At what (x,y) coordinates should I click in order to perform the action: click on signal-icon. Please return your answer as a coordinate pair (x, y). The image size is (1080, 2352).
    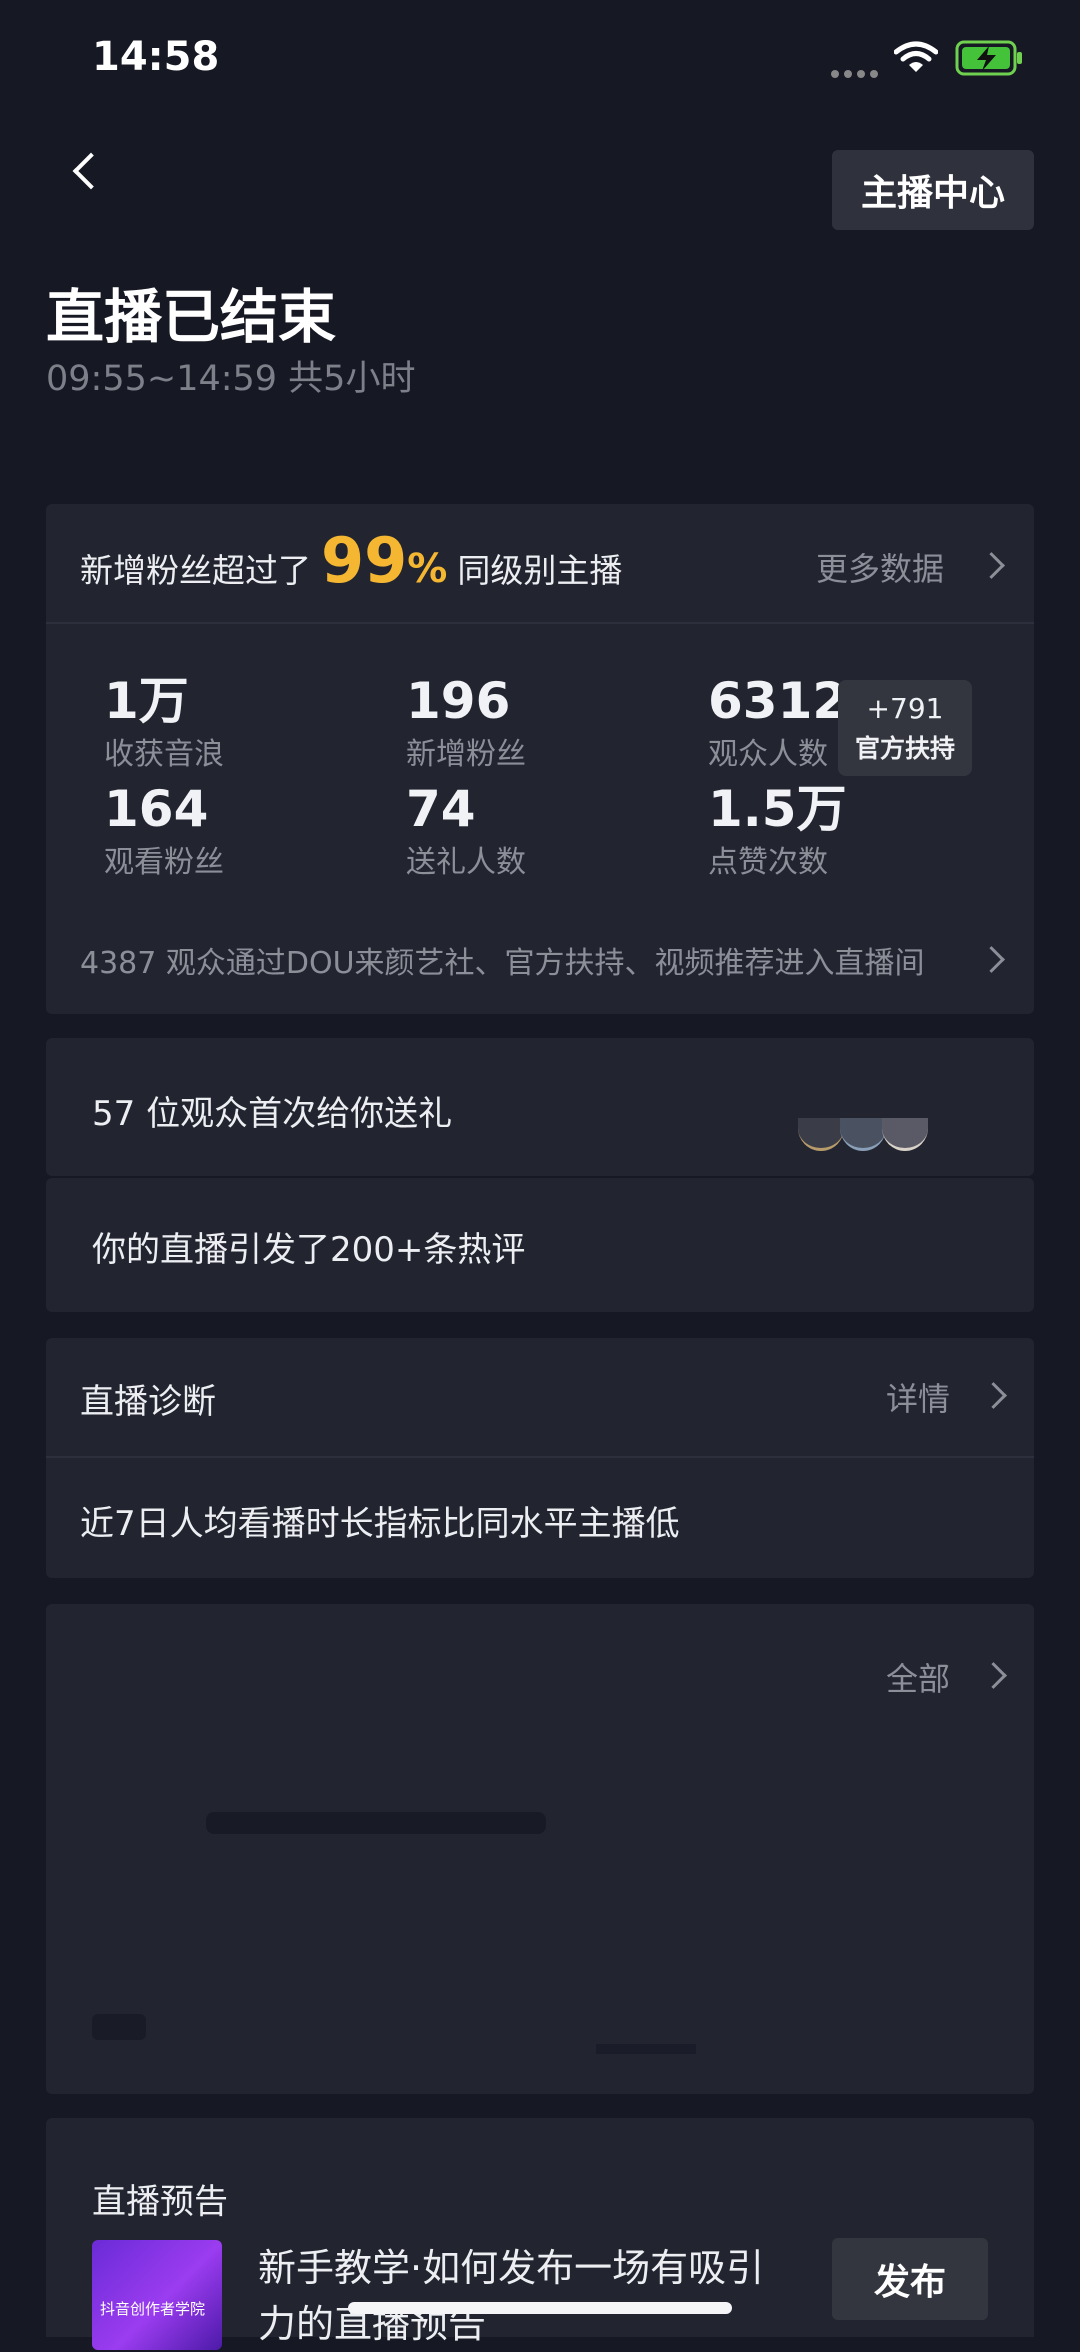
    Looking at the image, I should click on (855, 71).